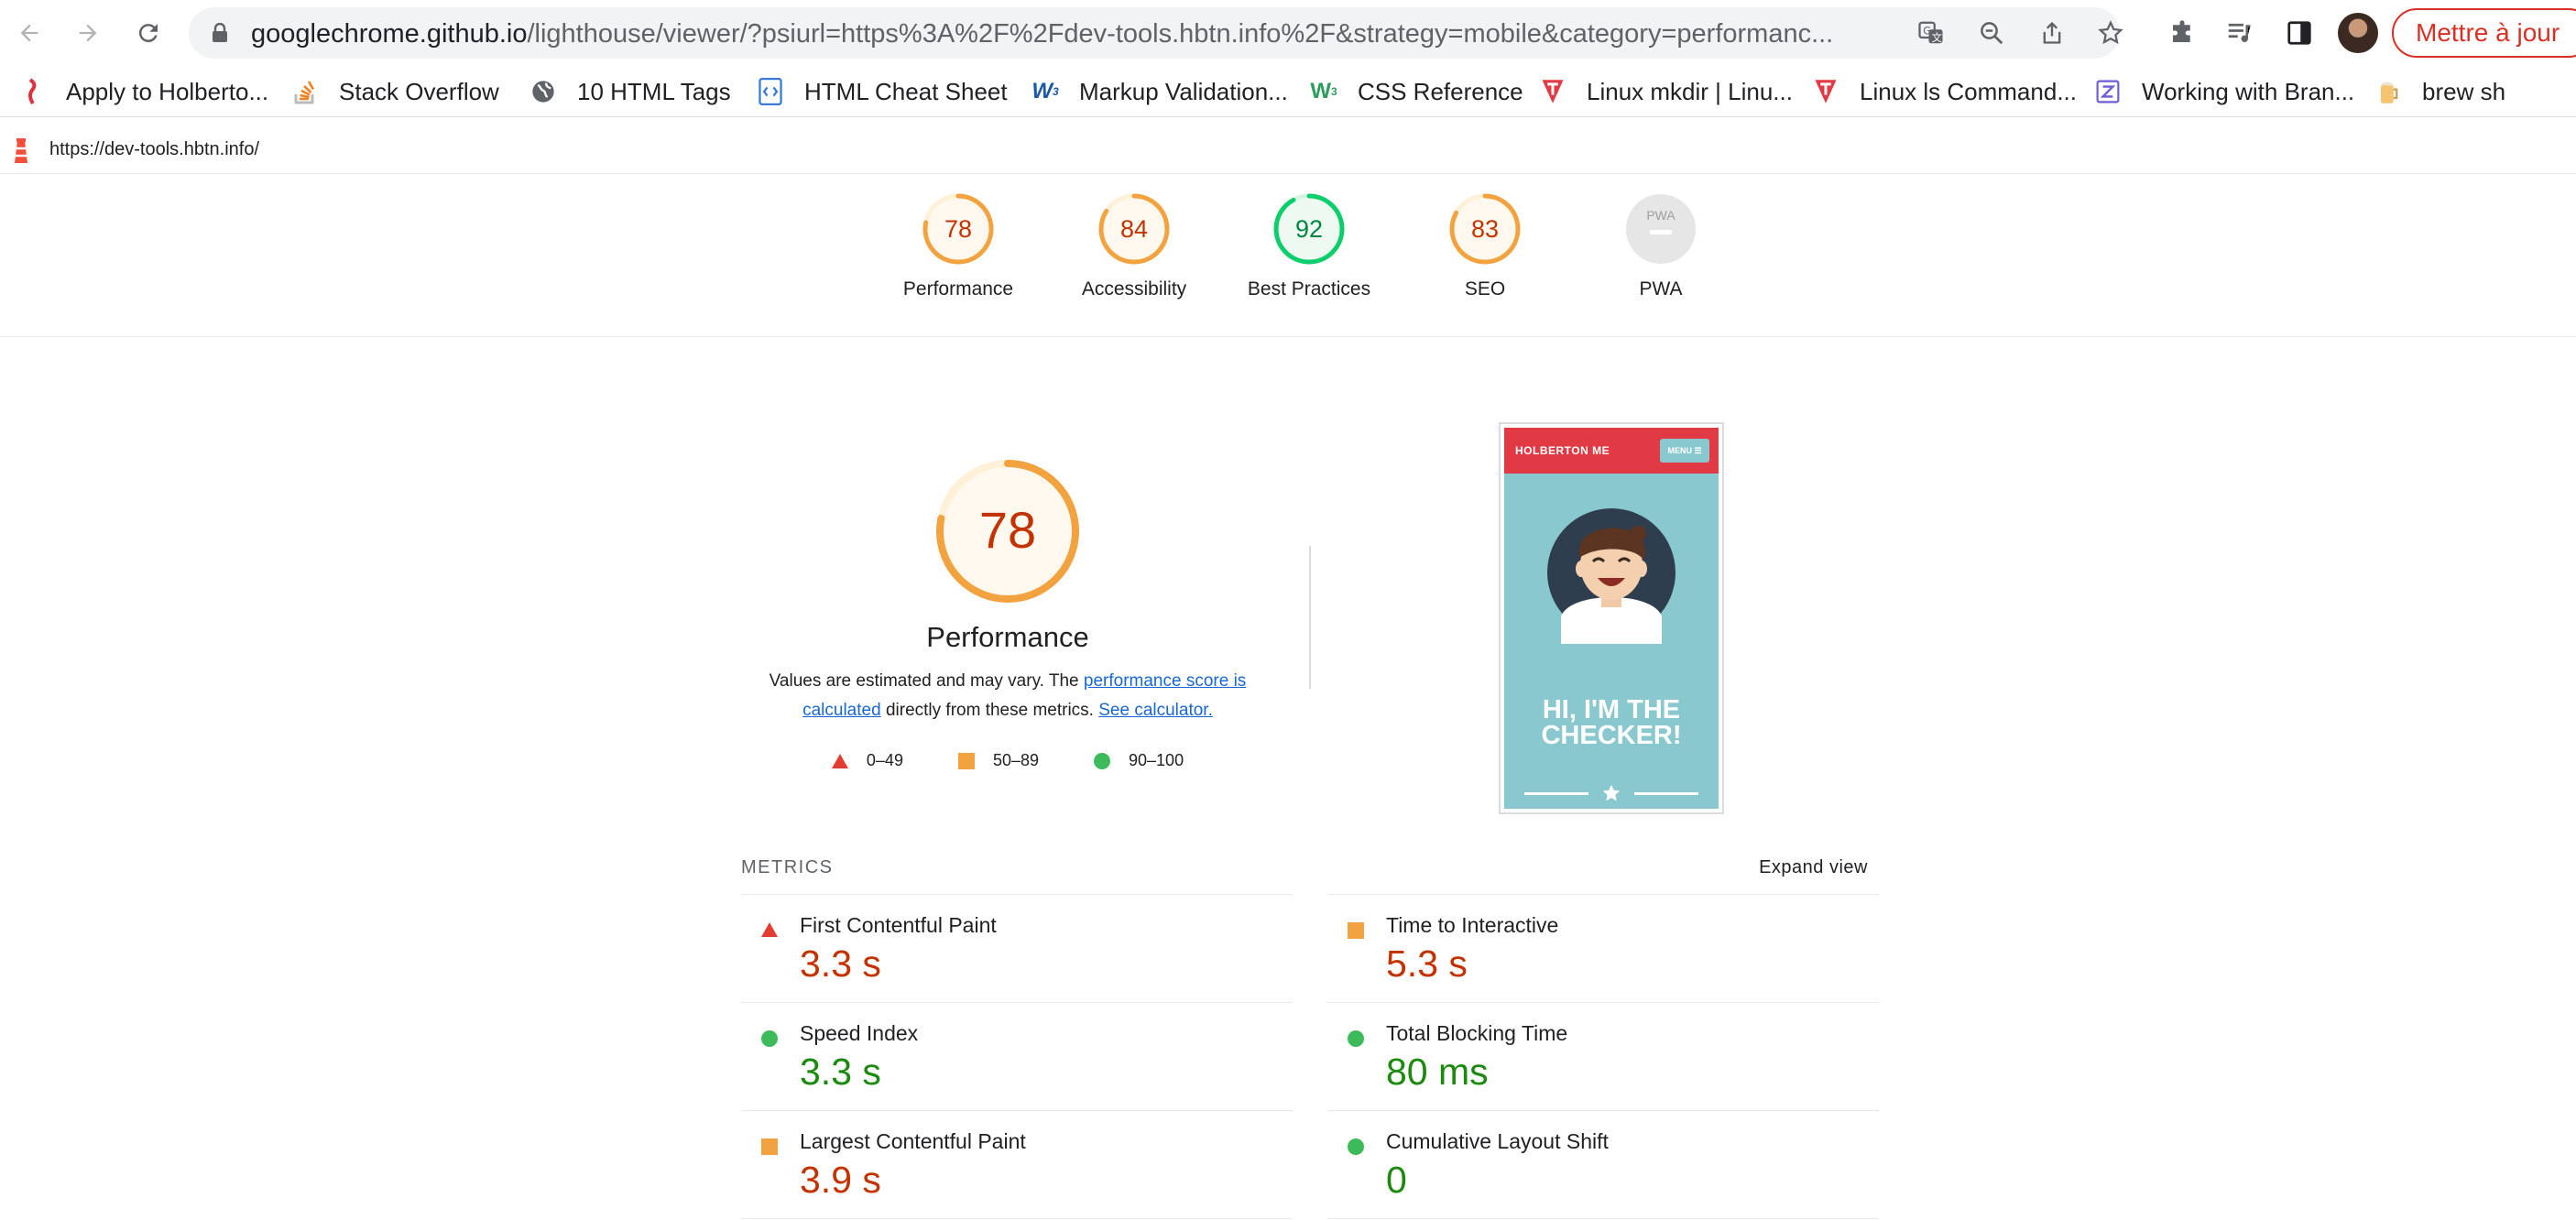 Image resolution: width=2576 pixels, height=1220 pixels. I want to click on see-calculator-link: See calculator., so click(1155, 710).